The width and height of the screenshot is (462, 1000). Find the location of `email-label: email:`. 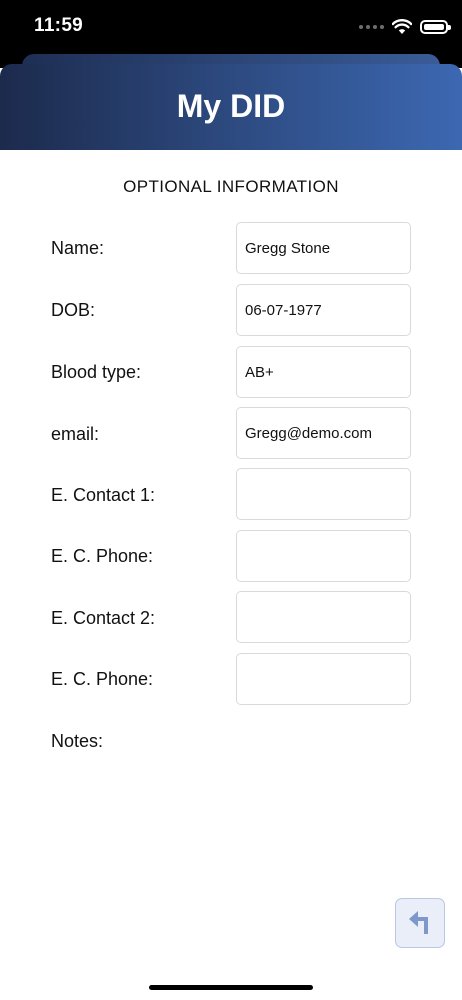

email-label: email: is located at coordinates (75, 434).